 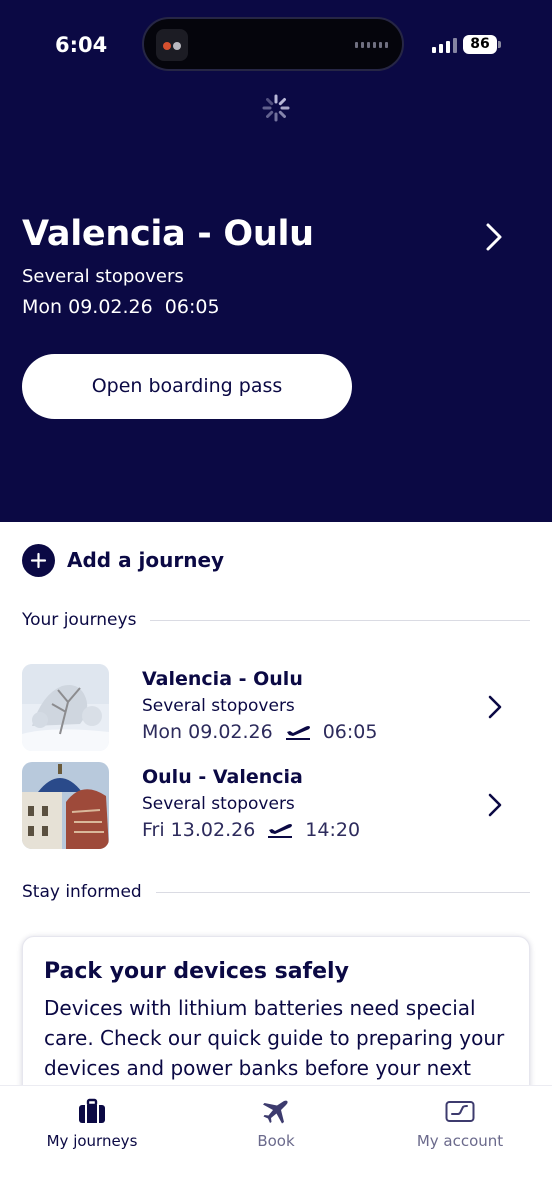 What do you see at coordinates (81, 45) in the screenshot?
I see `status-time: 6:04` at bounding box center [81, 45].